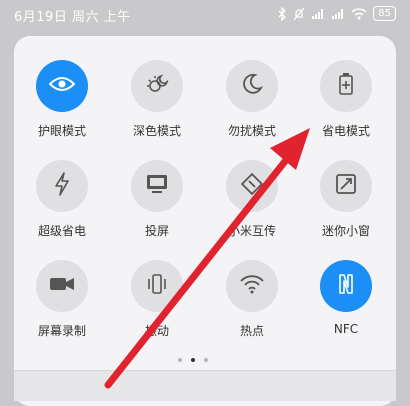  Describe the element at coordinates (156, 331) in the screenshot. I see `tile-label: 振动` at that location.